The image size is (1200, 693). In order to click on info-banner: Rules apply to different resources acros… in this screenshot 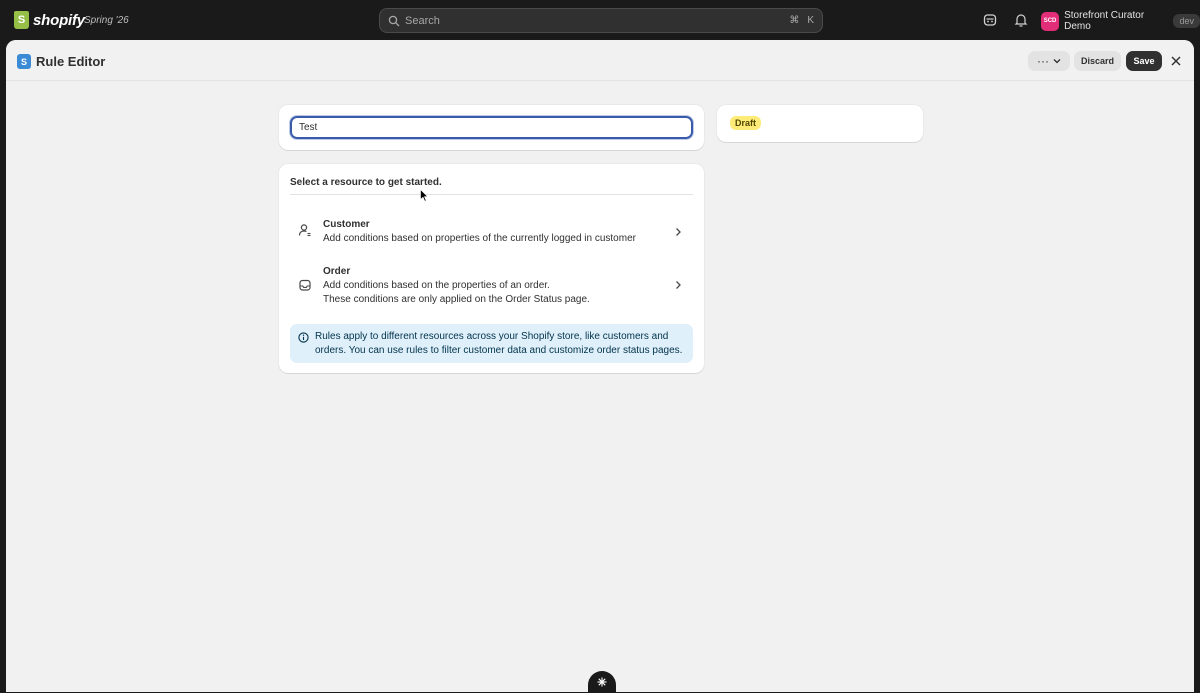, I will do `click(491, 343)`.